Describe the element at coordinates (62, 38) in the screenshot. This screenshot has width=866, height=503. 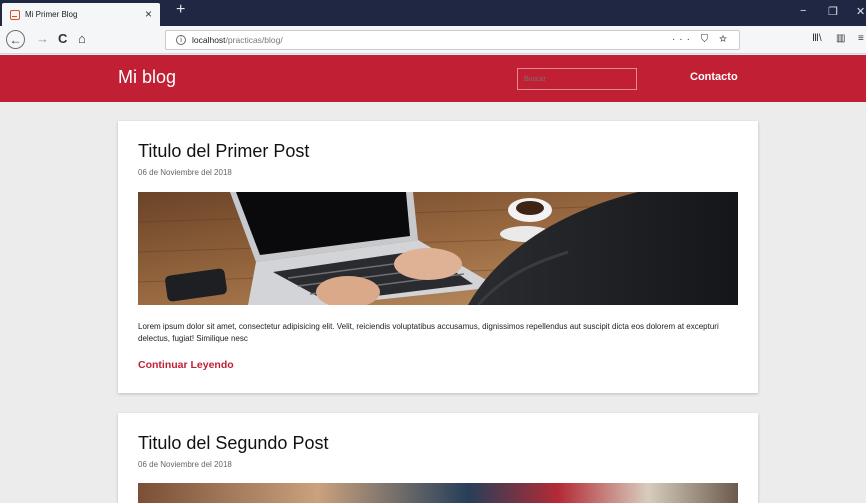
I see `reload-icon: C` at that location.